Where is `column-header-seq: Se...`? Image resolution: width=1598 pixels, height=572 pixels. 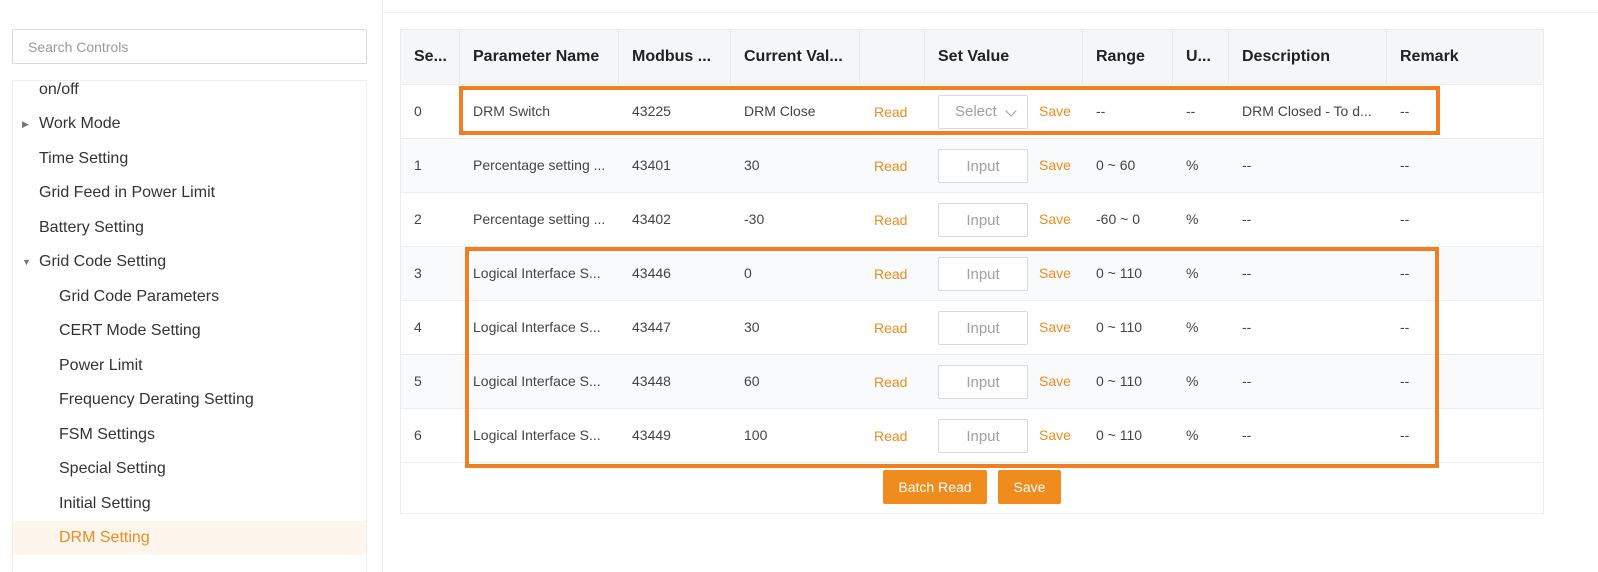 column-header-seq: Se... is located at coordinates (430, 57).